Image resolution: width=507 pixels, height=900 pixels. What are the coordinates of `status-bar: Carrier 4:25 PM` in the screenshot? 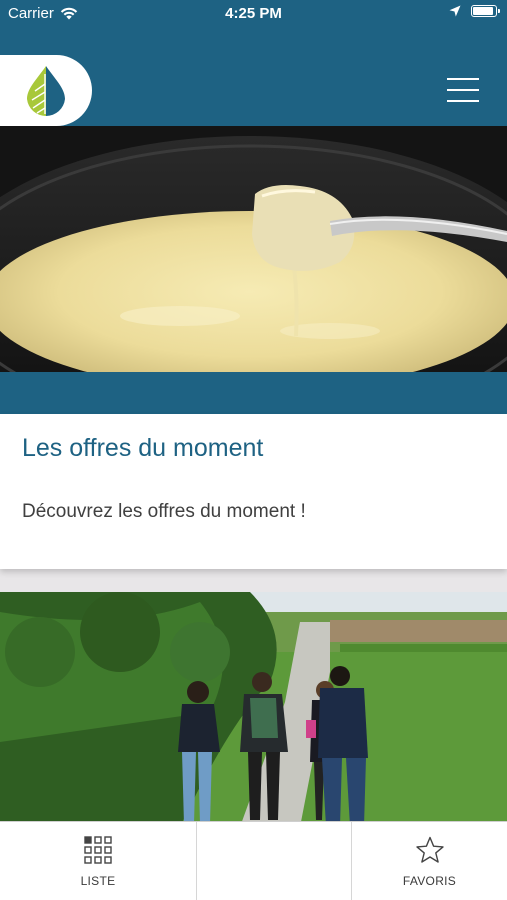 It's located at (253, 14).